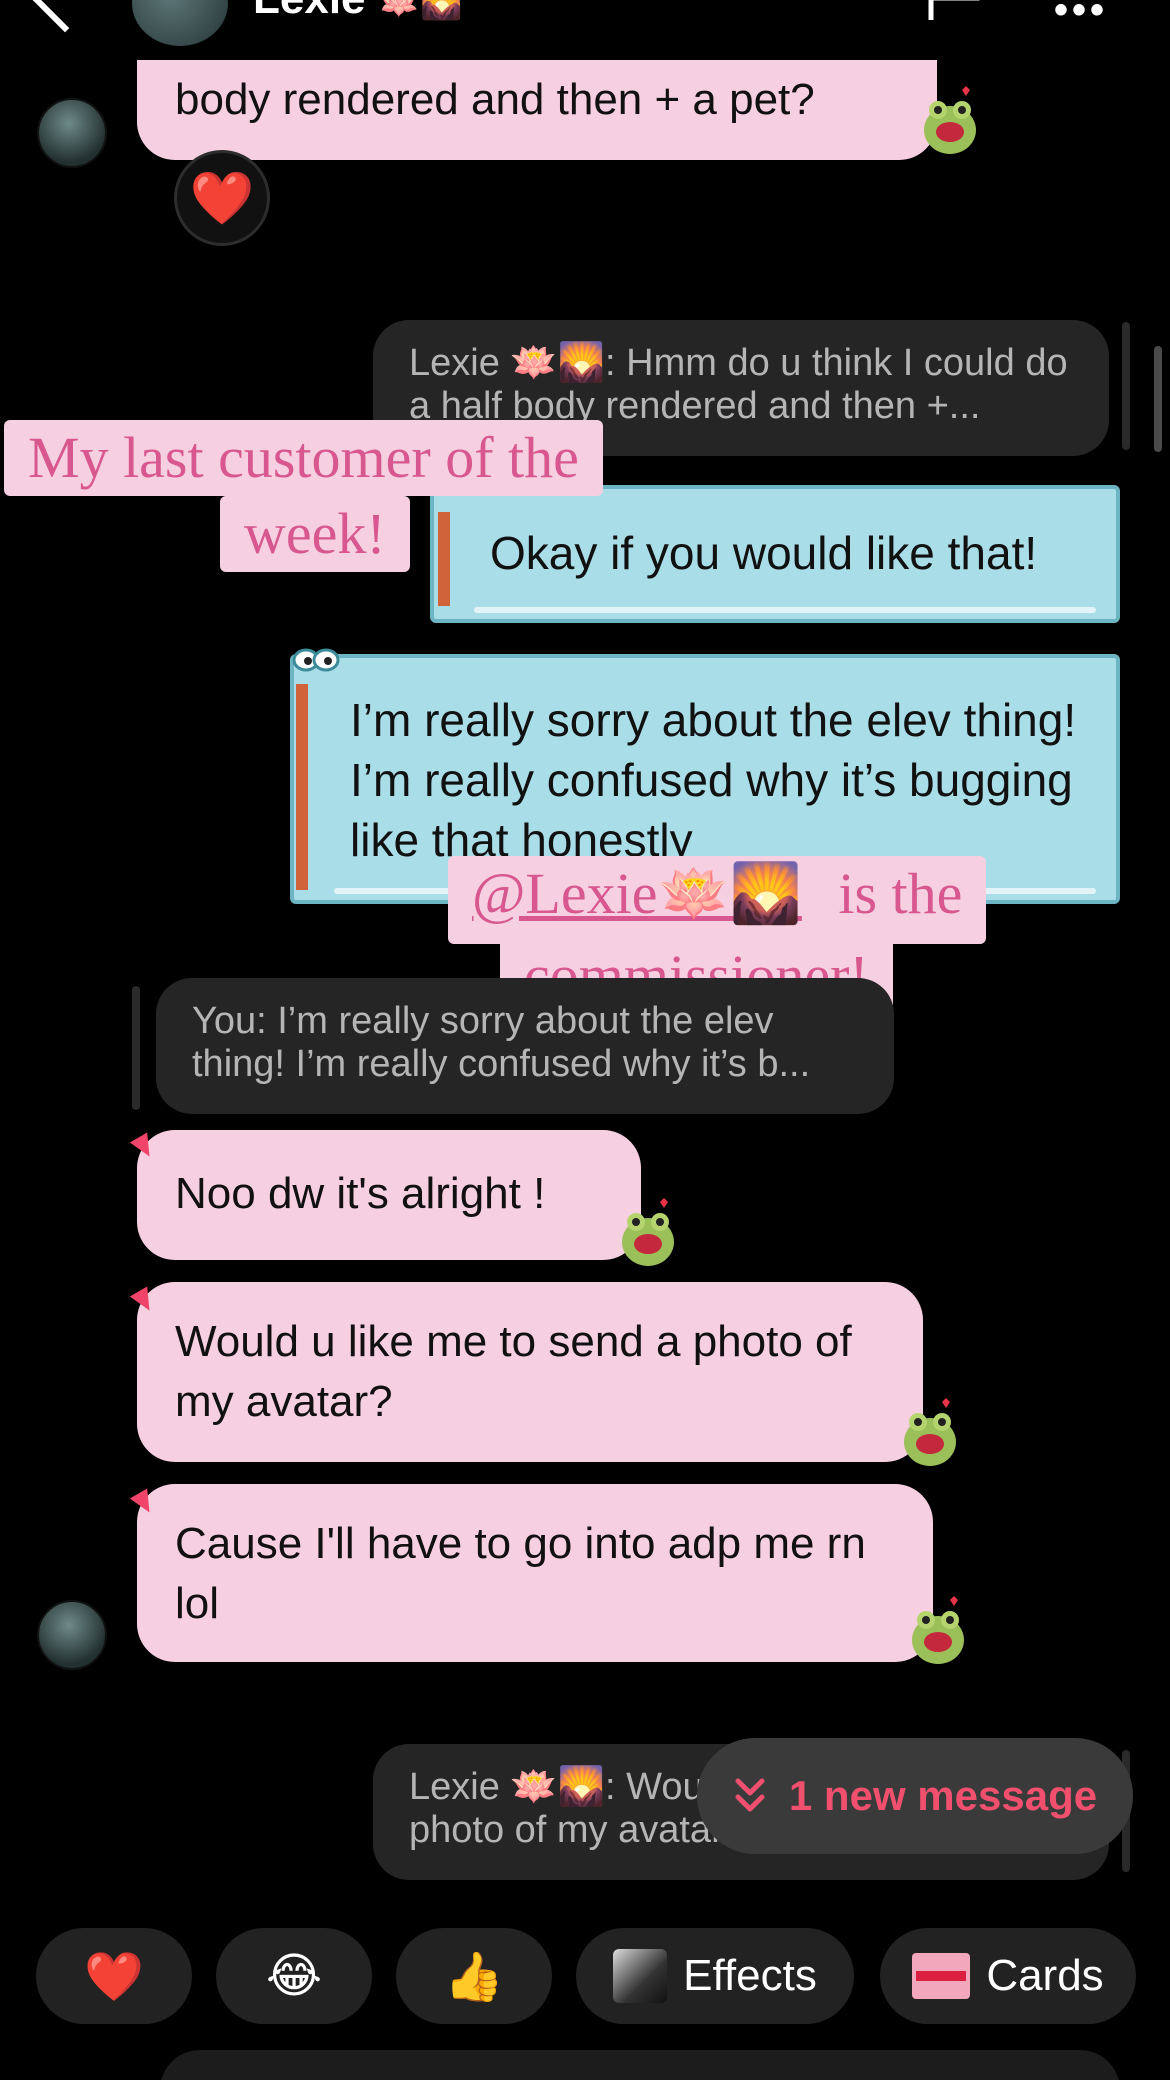 This screenshot has width=1170, height=2080. I want to click on mention-link: @Lexie🪷🌄, so click(637, 893).